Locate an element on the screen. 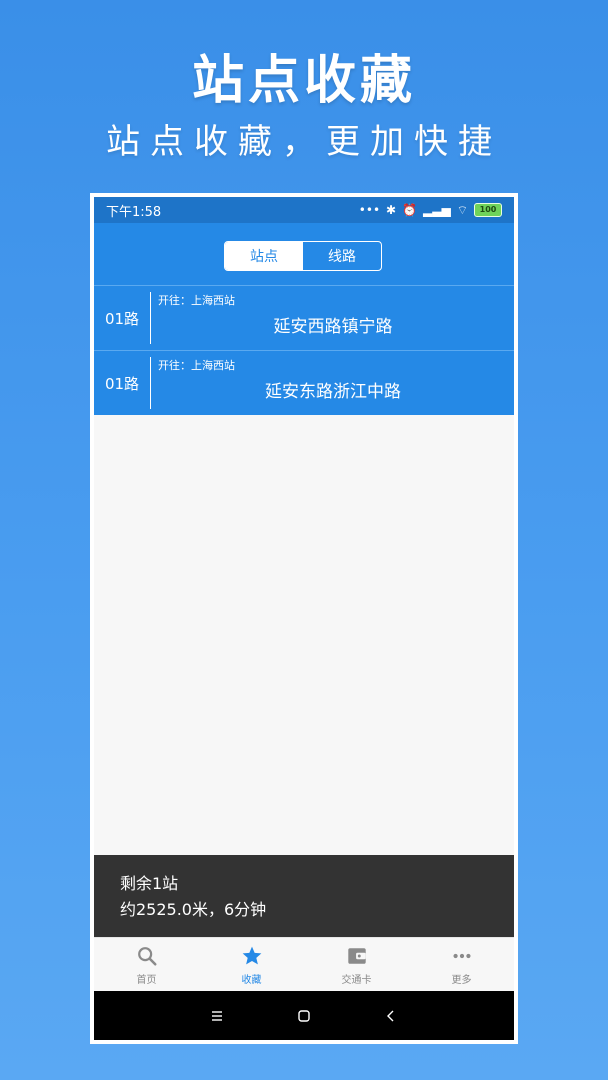  tab-transit-card: 交通卡 is located at coordinates (356, 965).